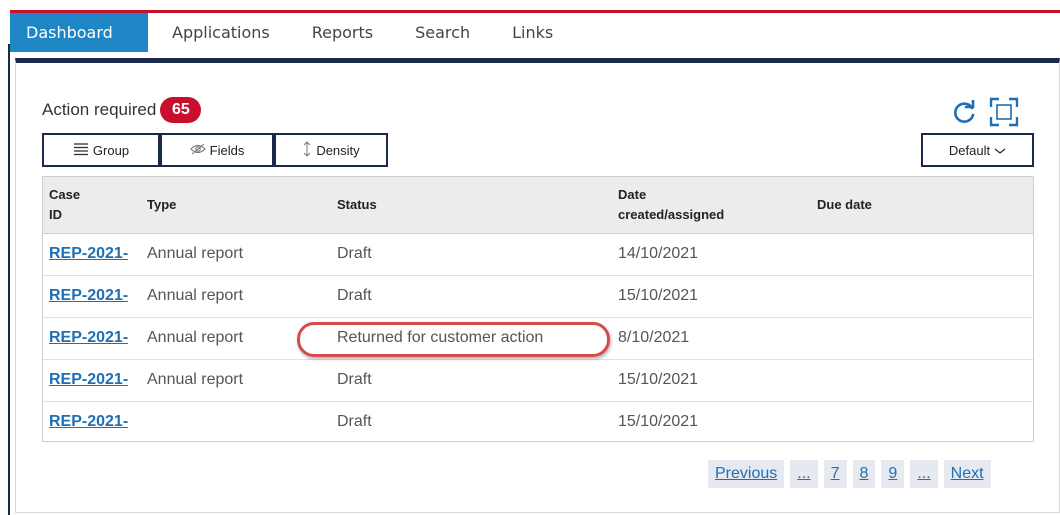 This screenshot has width=1060, height=515. I want to click on page-link-9: 9, so click(893, 474).